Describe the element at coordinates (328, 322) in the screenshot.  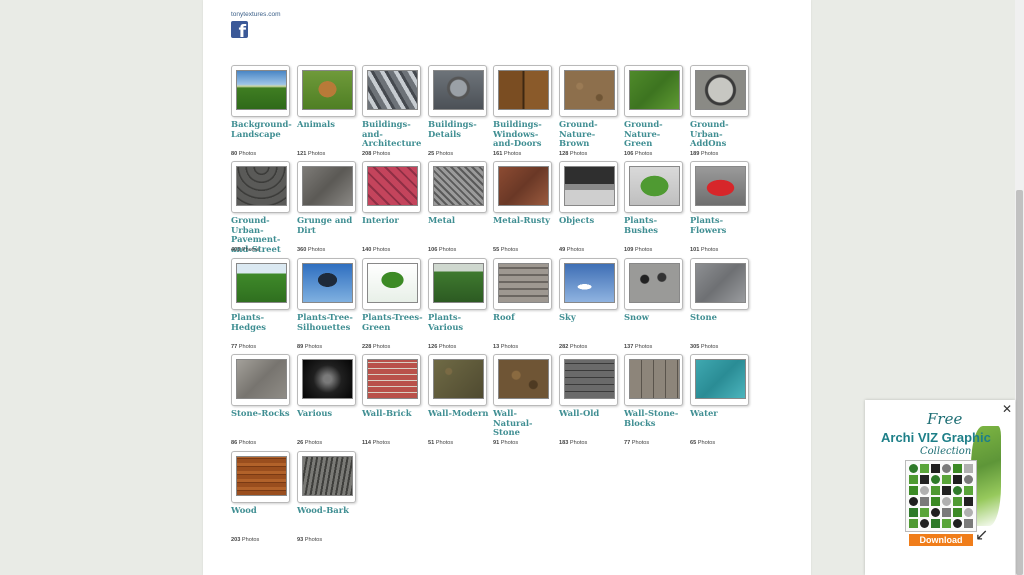
I see `category-link: Plants-Tree-Silhouettes` at that location.